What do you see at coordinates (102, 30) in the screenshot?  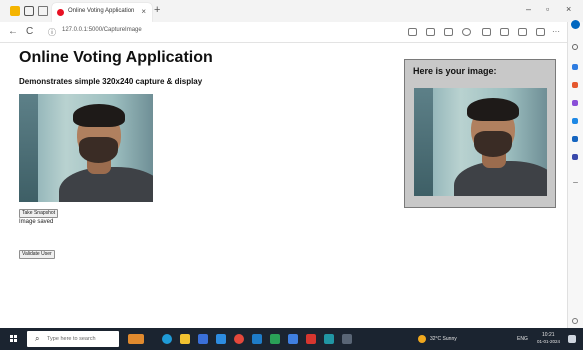 I see `address-input: 127.0.0.1:5000/CaptureImage` at bounding box center [102, 30].